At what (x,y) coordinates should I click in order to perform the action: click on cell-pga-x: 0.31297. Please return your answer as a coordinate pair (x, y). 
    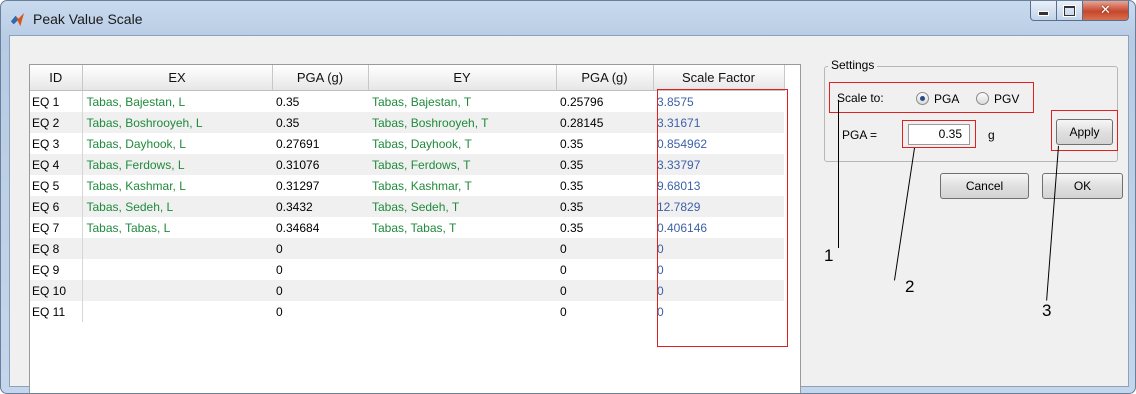
    Looking at the image, I should click on (320, 185).